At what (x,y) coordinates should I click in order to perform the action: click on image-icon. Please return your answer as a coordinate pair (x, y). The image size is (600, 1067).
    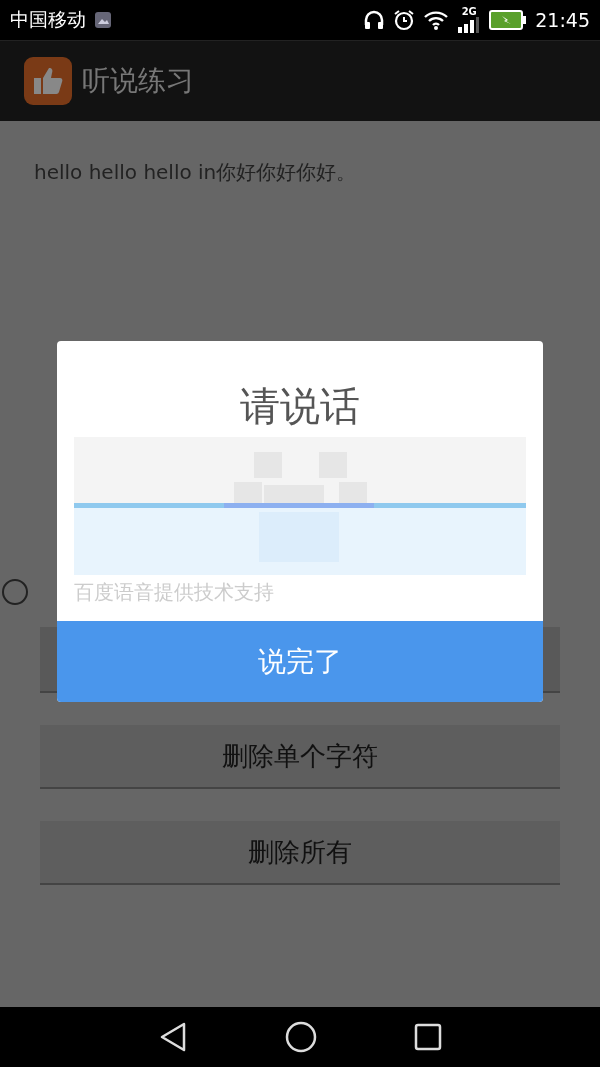
    Looking at the image, I should click on (103, 20).